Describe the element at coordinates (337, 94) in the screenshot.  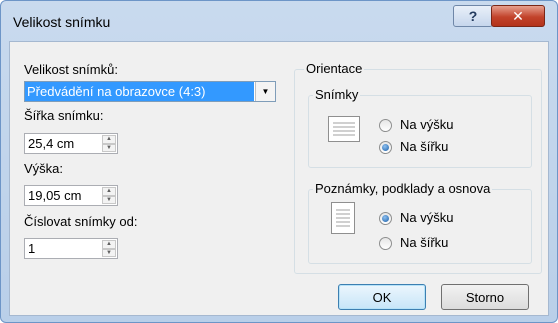
I see `slides-group-title: Snímky` at that location.